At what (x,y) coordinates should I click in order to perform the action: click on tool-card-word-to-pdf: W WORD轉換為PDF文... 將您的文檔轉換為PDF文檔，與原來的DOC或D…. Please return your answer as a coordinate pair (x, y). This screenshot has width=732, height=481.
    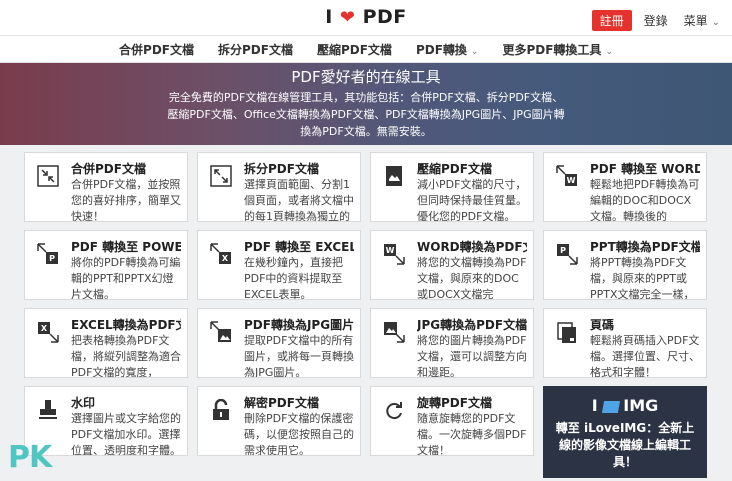
    Looking at the image, I should click on (452, 265).